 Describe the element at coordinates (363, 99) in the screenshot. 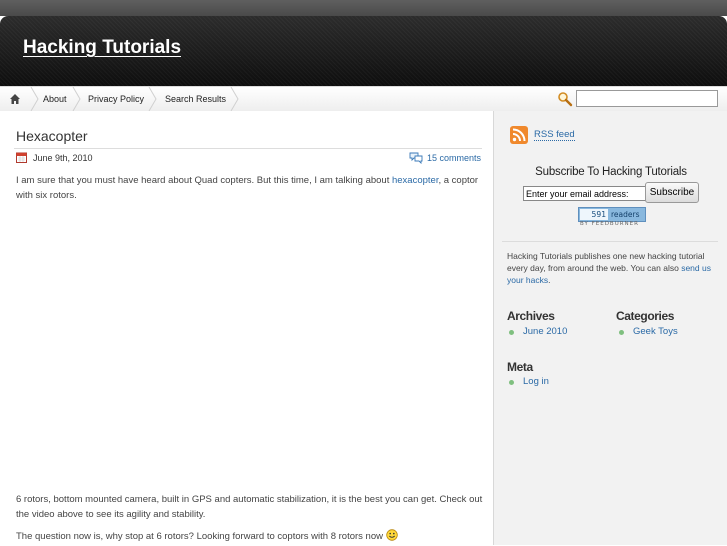

I see `main-nav: About Privacy Policy Search Results` at that location.